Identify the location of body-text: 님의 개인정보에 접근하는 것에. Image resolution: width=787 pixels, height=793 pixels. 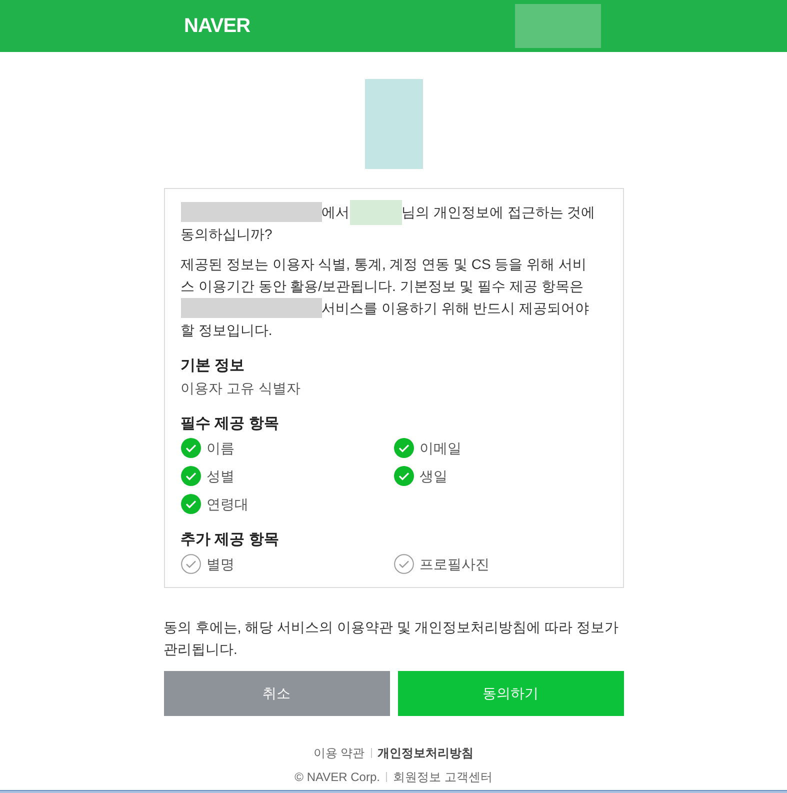
(499, 212).